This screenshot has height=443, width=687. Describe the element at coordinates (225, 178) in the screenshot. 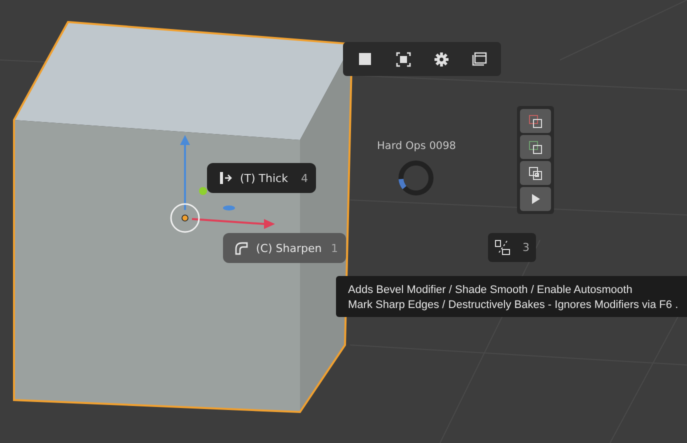

I see `push-edge-icon` at that location.